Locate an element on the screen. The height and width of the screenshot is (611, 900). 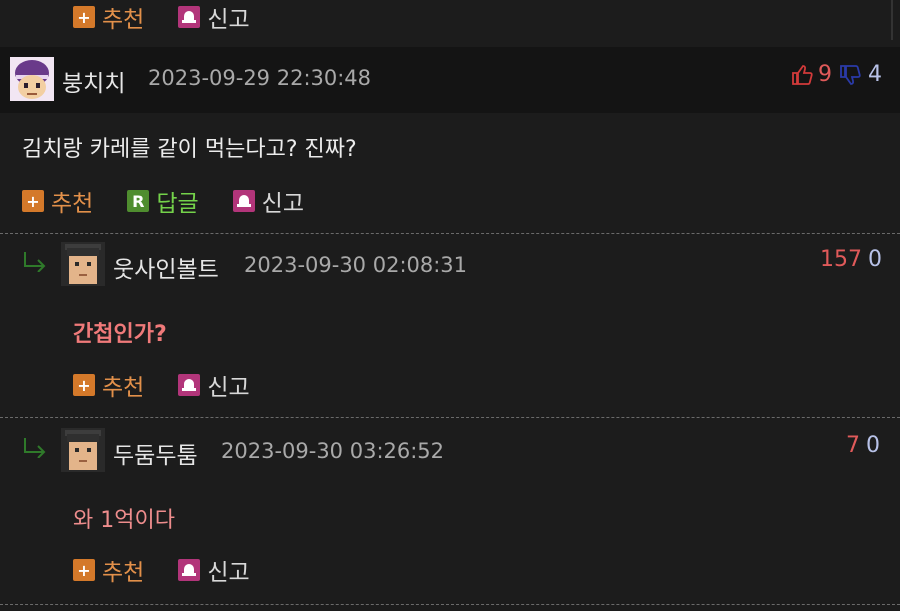
comment-header is located at coordinates (450, 80).